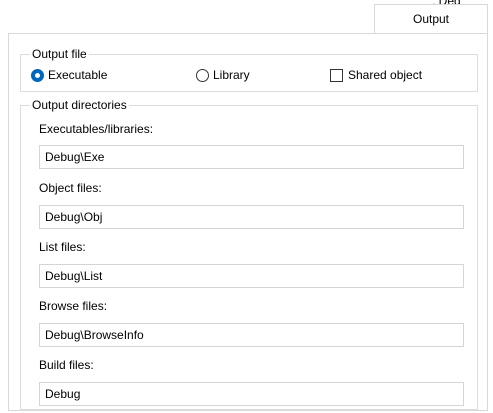 The width and height of the screenshot is (493, 413). What do you see at coordinates (96, 129) in the screenshot?
I see `executables-label: Executables/libraries:` at bounding box center [96, 129].